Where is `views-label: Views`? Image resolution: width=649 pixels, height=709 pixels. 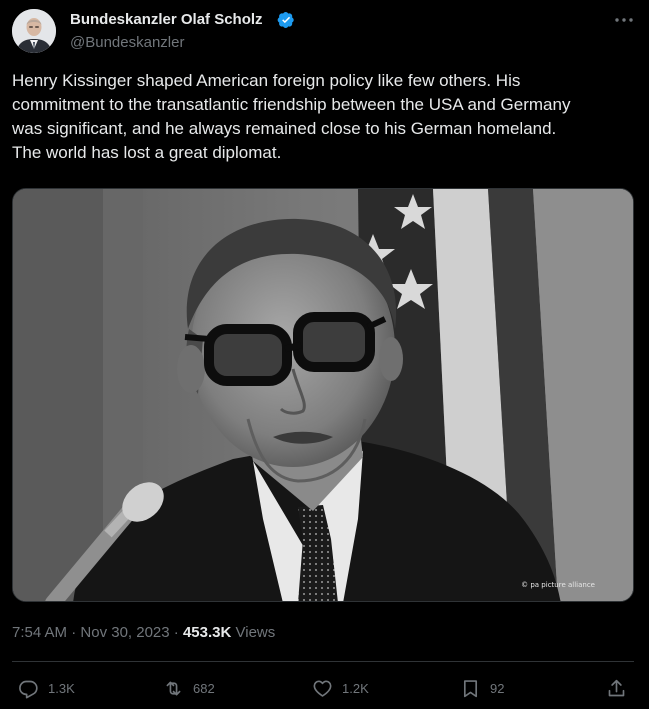 views-label: Views is located at coordinates (255, 632).